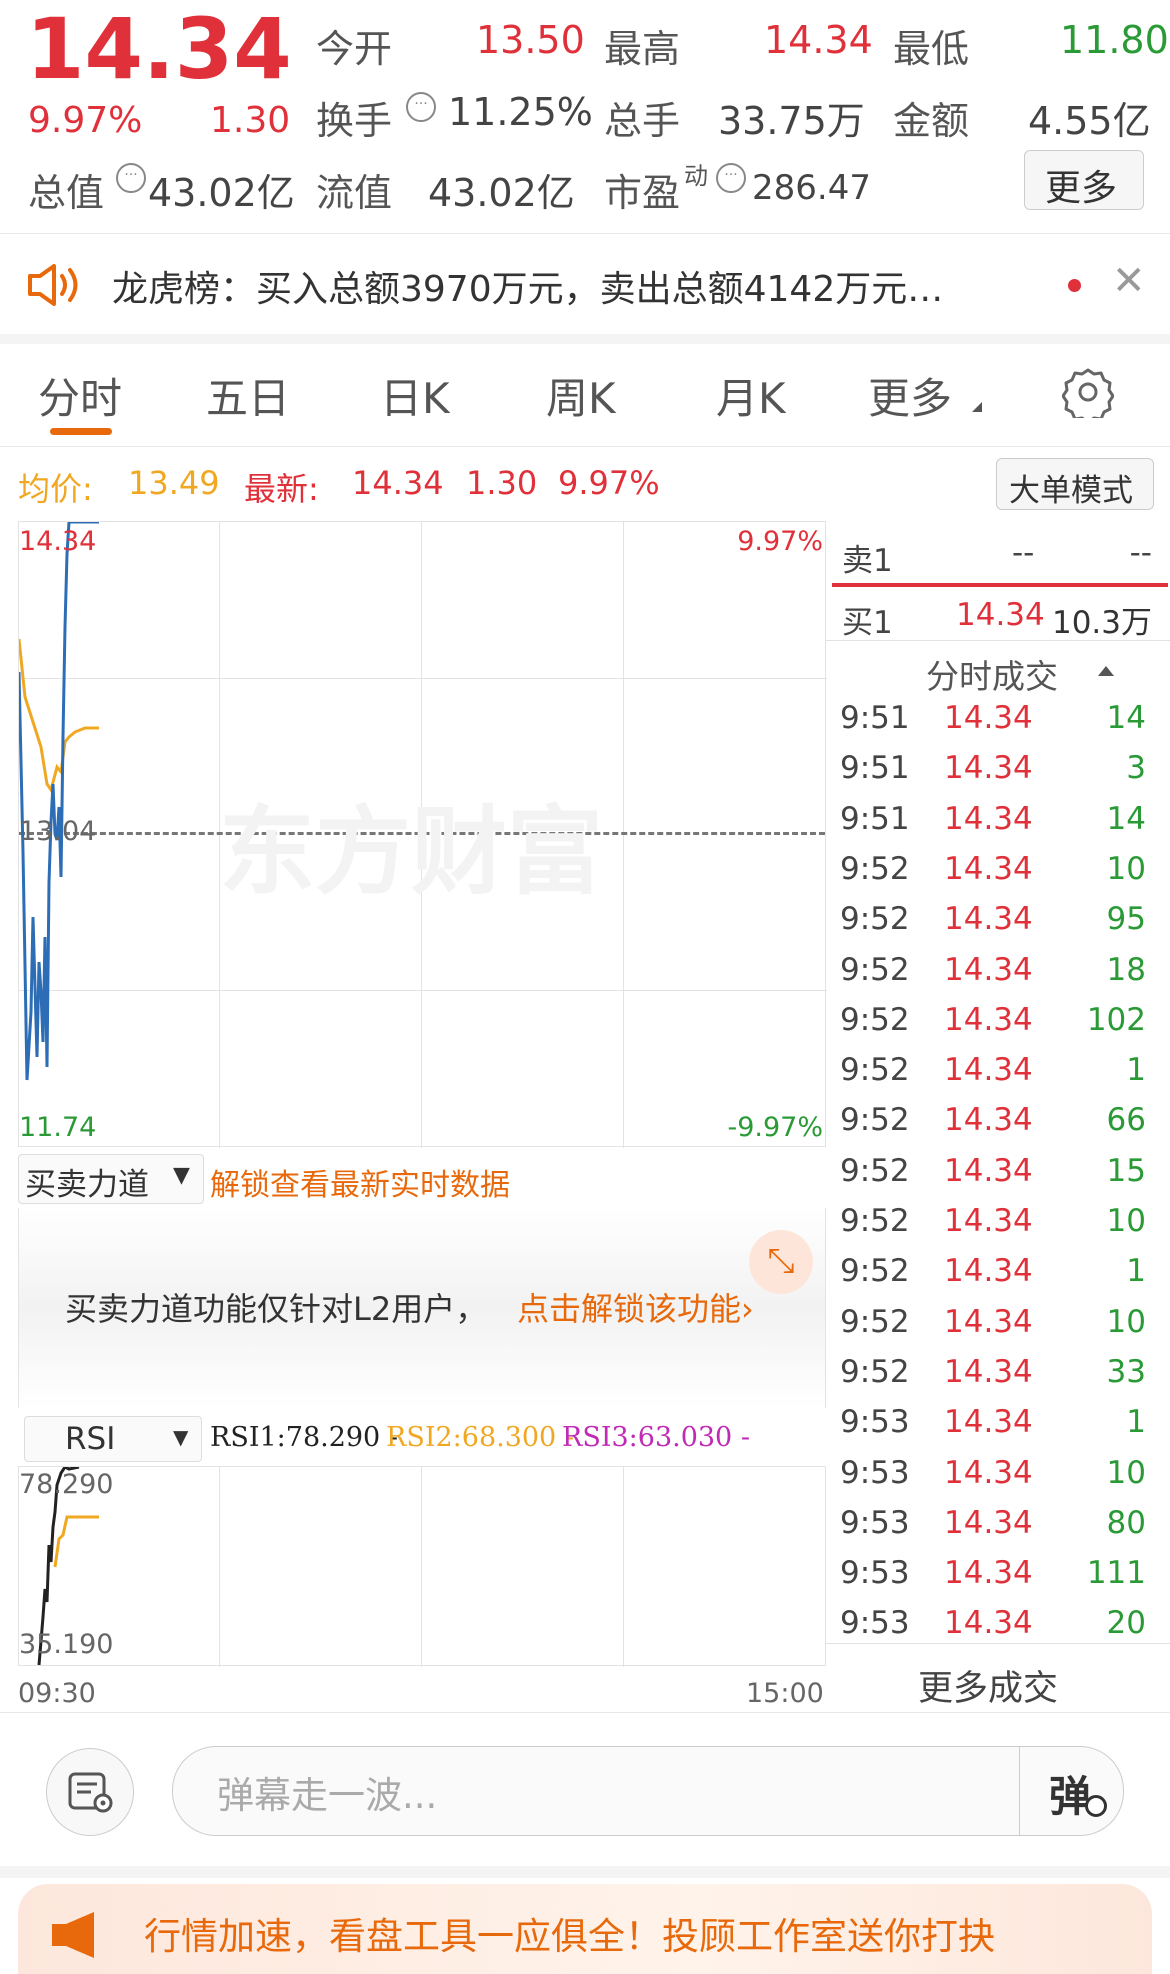  I want to click on trade-volume: 111, so click(1116, 1573).